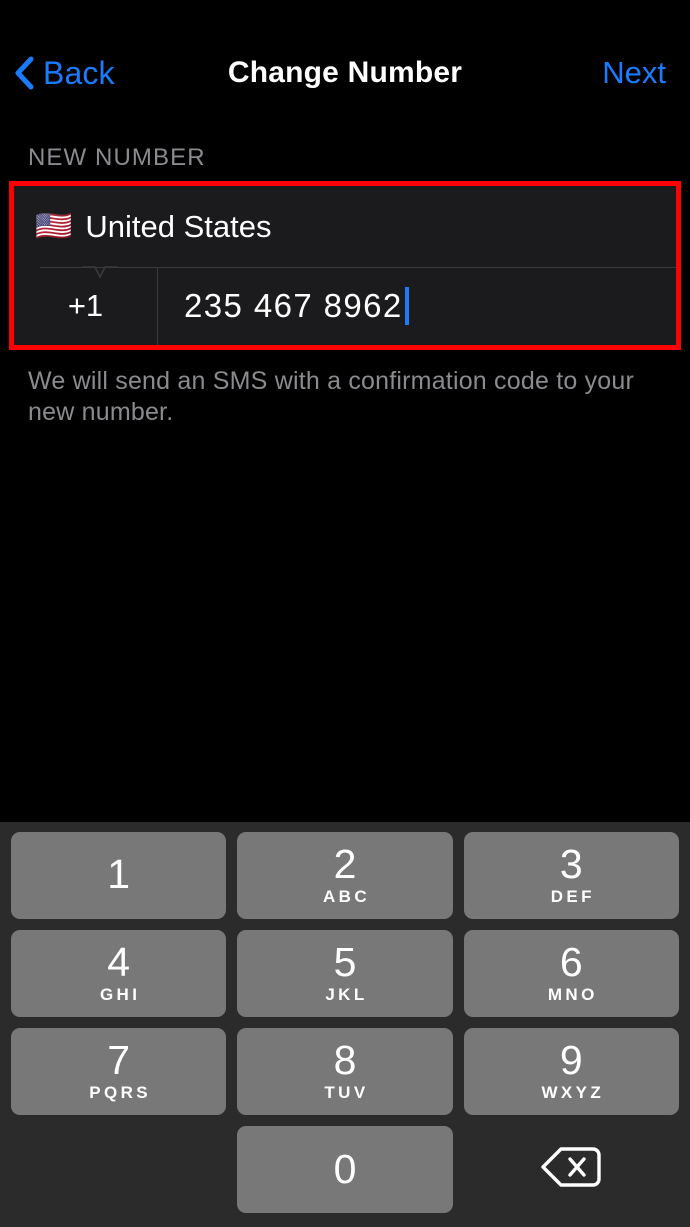 This screenshot has width=690, height=1227. What do you see at coordinates (293, 305) in the screenshot?
I see `phone-number-value: 235 467 8962` at bounding box center [293, 305].